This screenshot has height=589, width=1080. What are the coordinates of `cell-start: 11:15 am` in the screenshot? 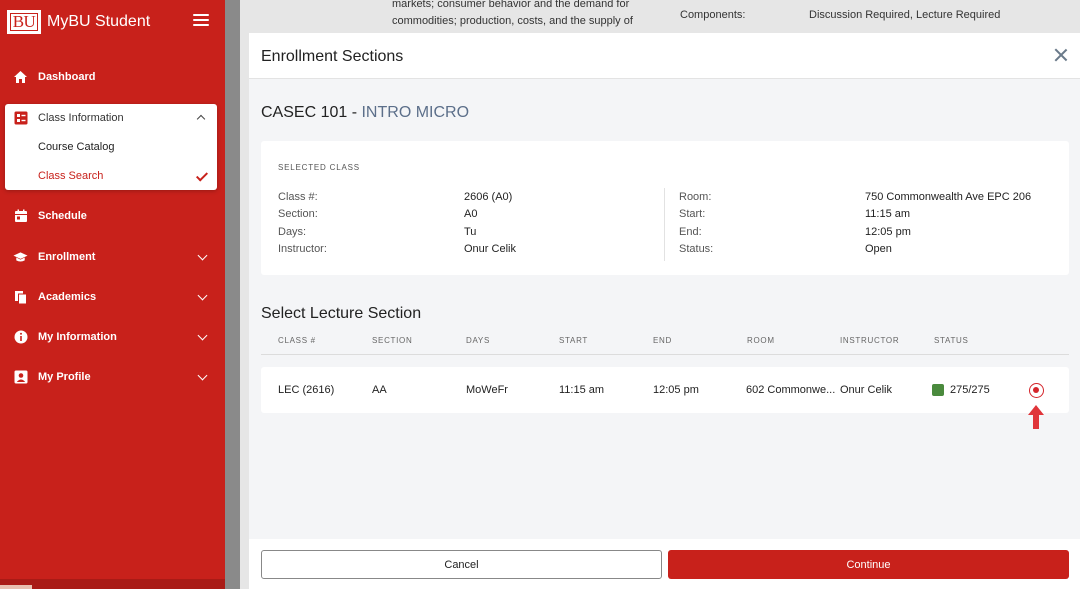 It's located at (582, 390).